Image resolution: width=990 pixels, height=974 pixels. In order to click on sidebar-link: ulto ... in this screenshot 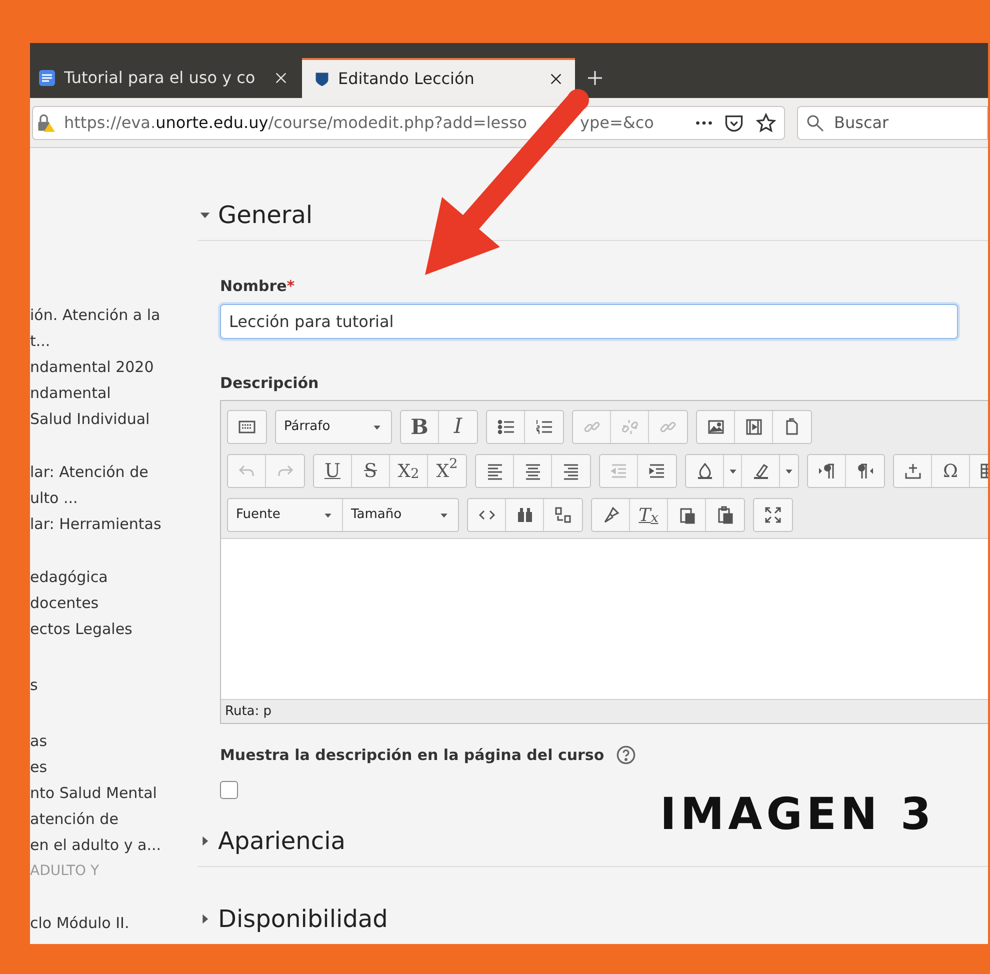, I will do `click(114, 498)`.